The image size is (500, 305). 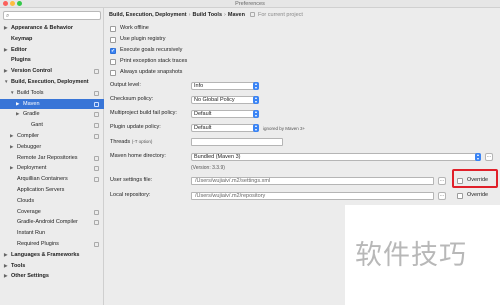 What do you see at coordinates (312, 181) in the screenshot?
I see `user-settings-input: /Users/wujiaiv/.m2/settings.xml` at bounding box center [312, 181].